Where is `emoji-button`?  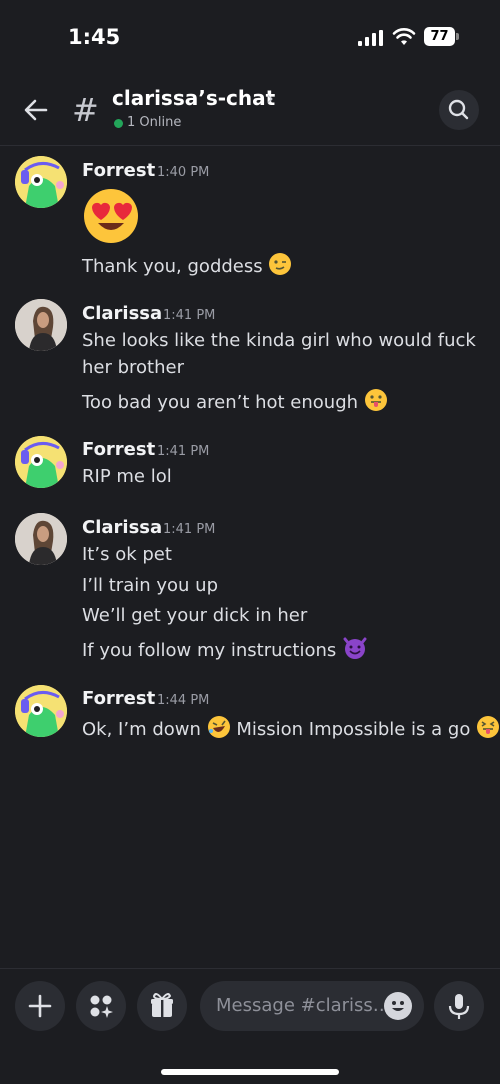
emoji-button is located at coordinates (398, 1006).